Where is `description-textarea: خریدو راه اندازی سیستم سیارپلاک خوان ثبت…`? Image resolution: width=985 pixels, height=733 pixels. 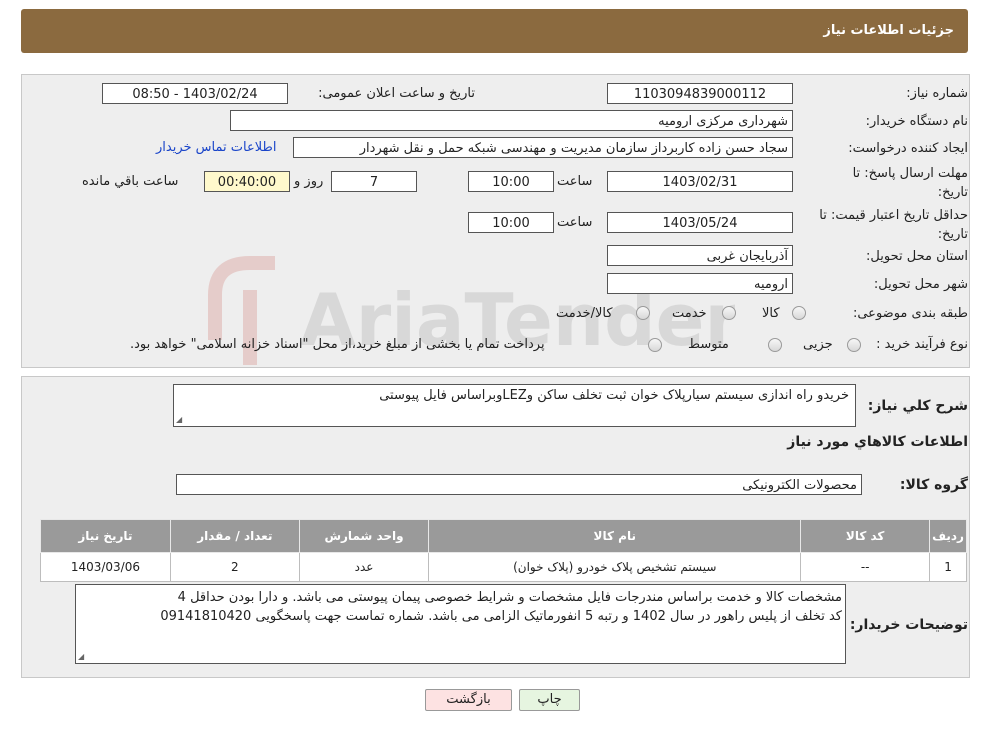 description-textarea: خریدو راه اندازی سیستم سیارپلاک خوان ثبت… is located at coordinates (514, 405).